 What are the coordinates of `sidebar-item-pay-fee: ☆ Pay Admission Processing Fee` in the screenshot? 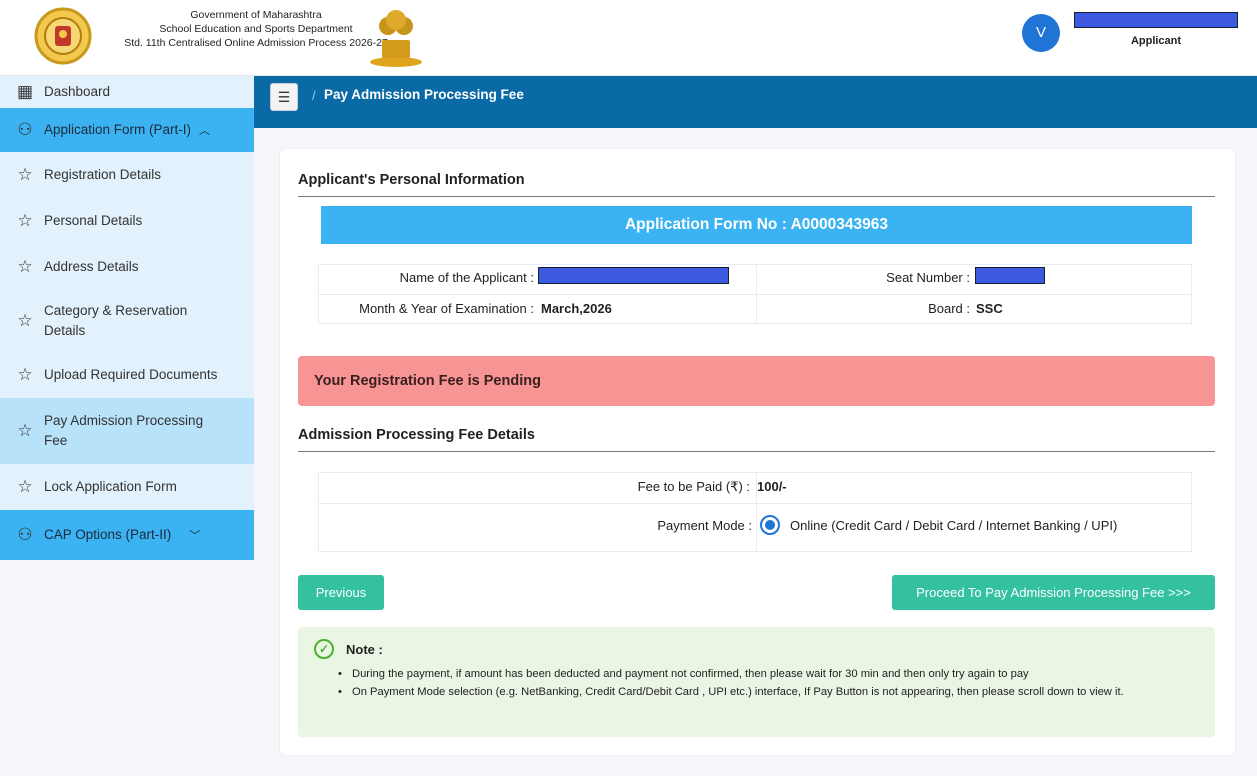 It's located at (127, 431).